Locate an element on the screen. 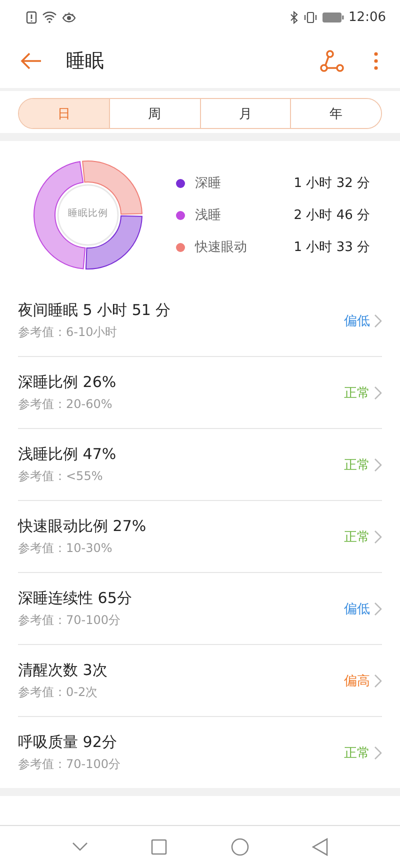  reference-value: 参考值：10-30% is located at coordinates (66, 548).